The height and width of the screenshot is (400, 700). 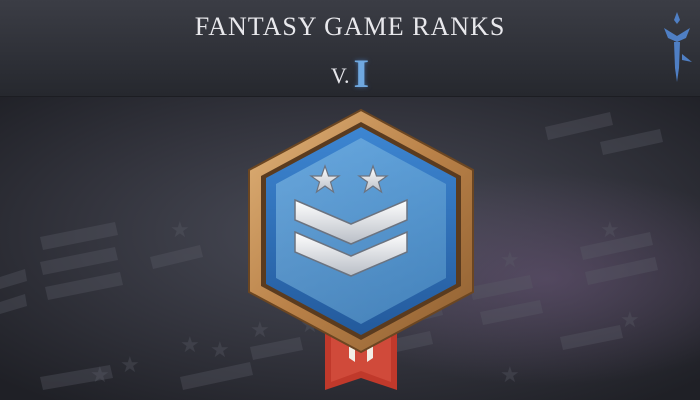 What do you see at coordinates (678, 47) in the screenshot?
I see `sword-emblem-icon` at bounding box center [678, 47].